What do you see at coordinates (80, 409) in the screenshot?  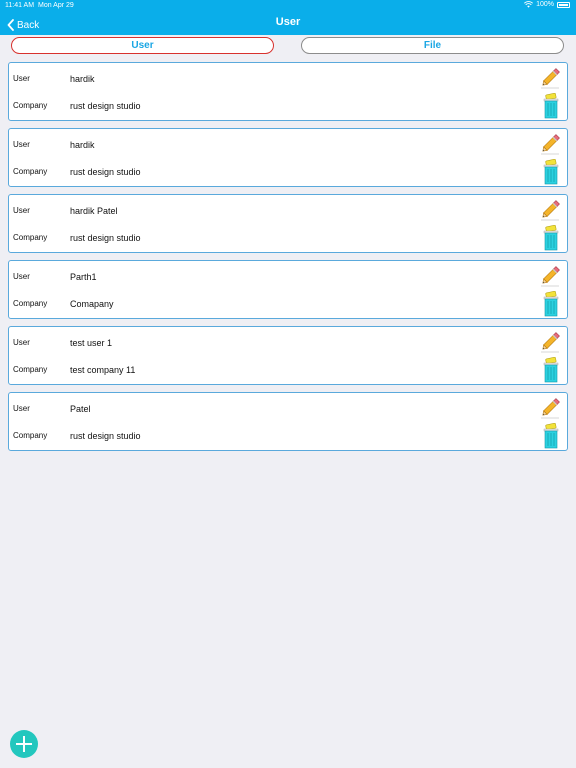 I see `user-value: Patel` at bounding box center [80, 409].